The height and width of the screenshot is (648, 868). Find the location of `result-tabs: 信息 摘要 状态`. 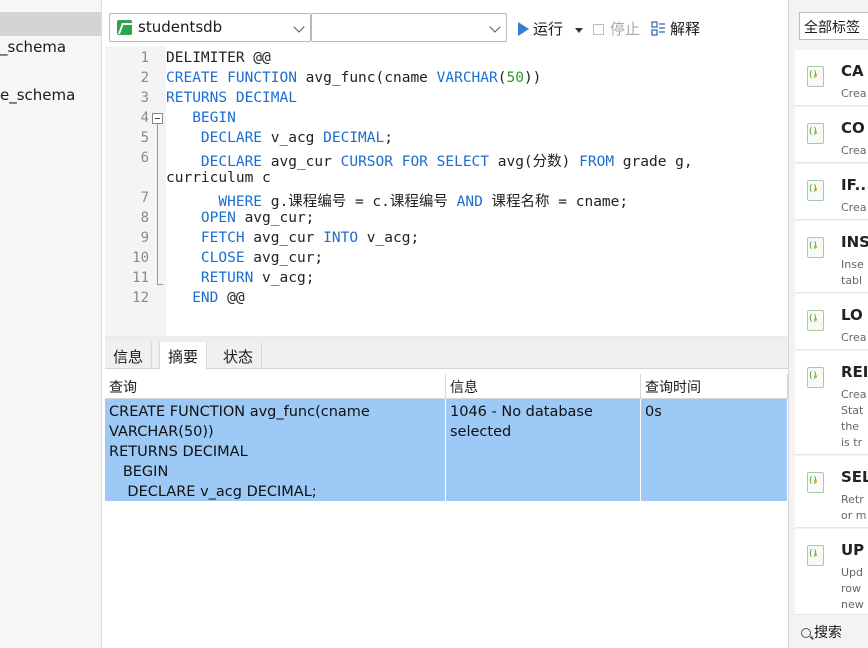

result-tabs: 信息 摘要 状态 is located at coordinates (446, 356).